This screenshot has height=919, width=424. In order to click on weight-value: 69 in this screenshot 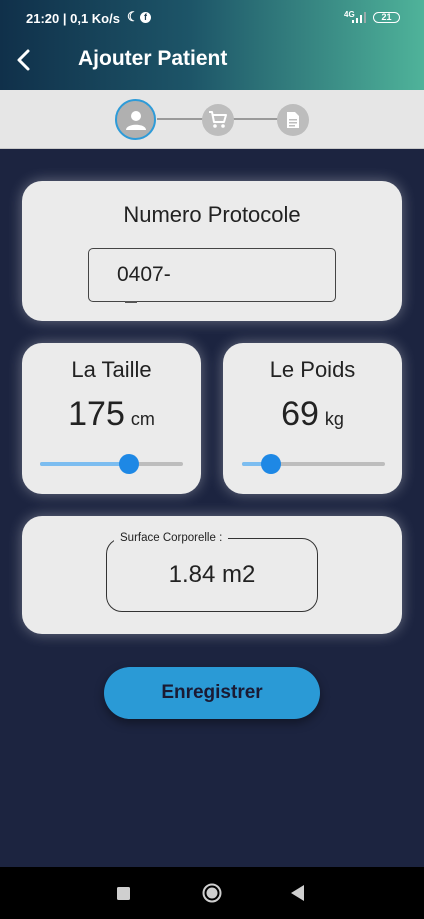, I will do `click(300, 414)`.